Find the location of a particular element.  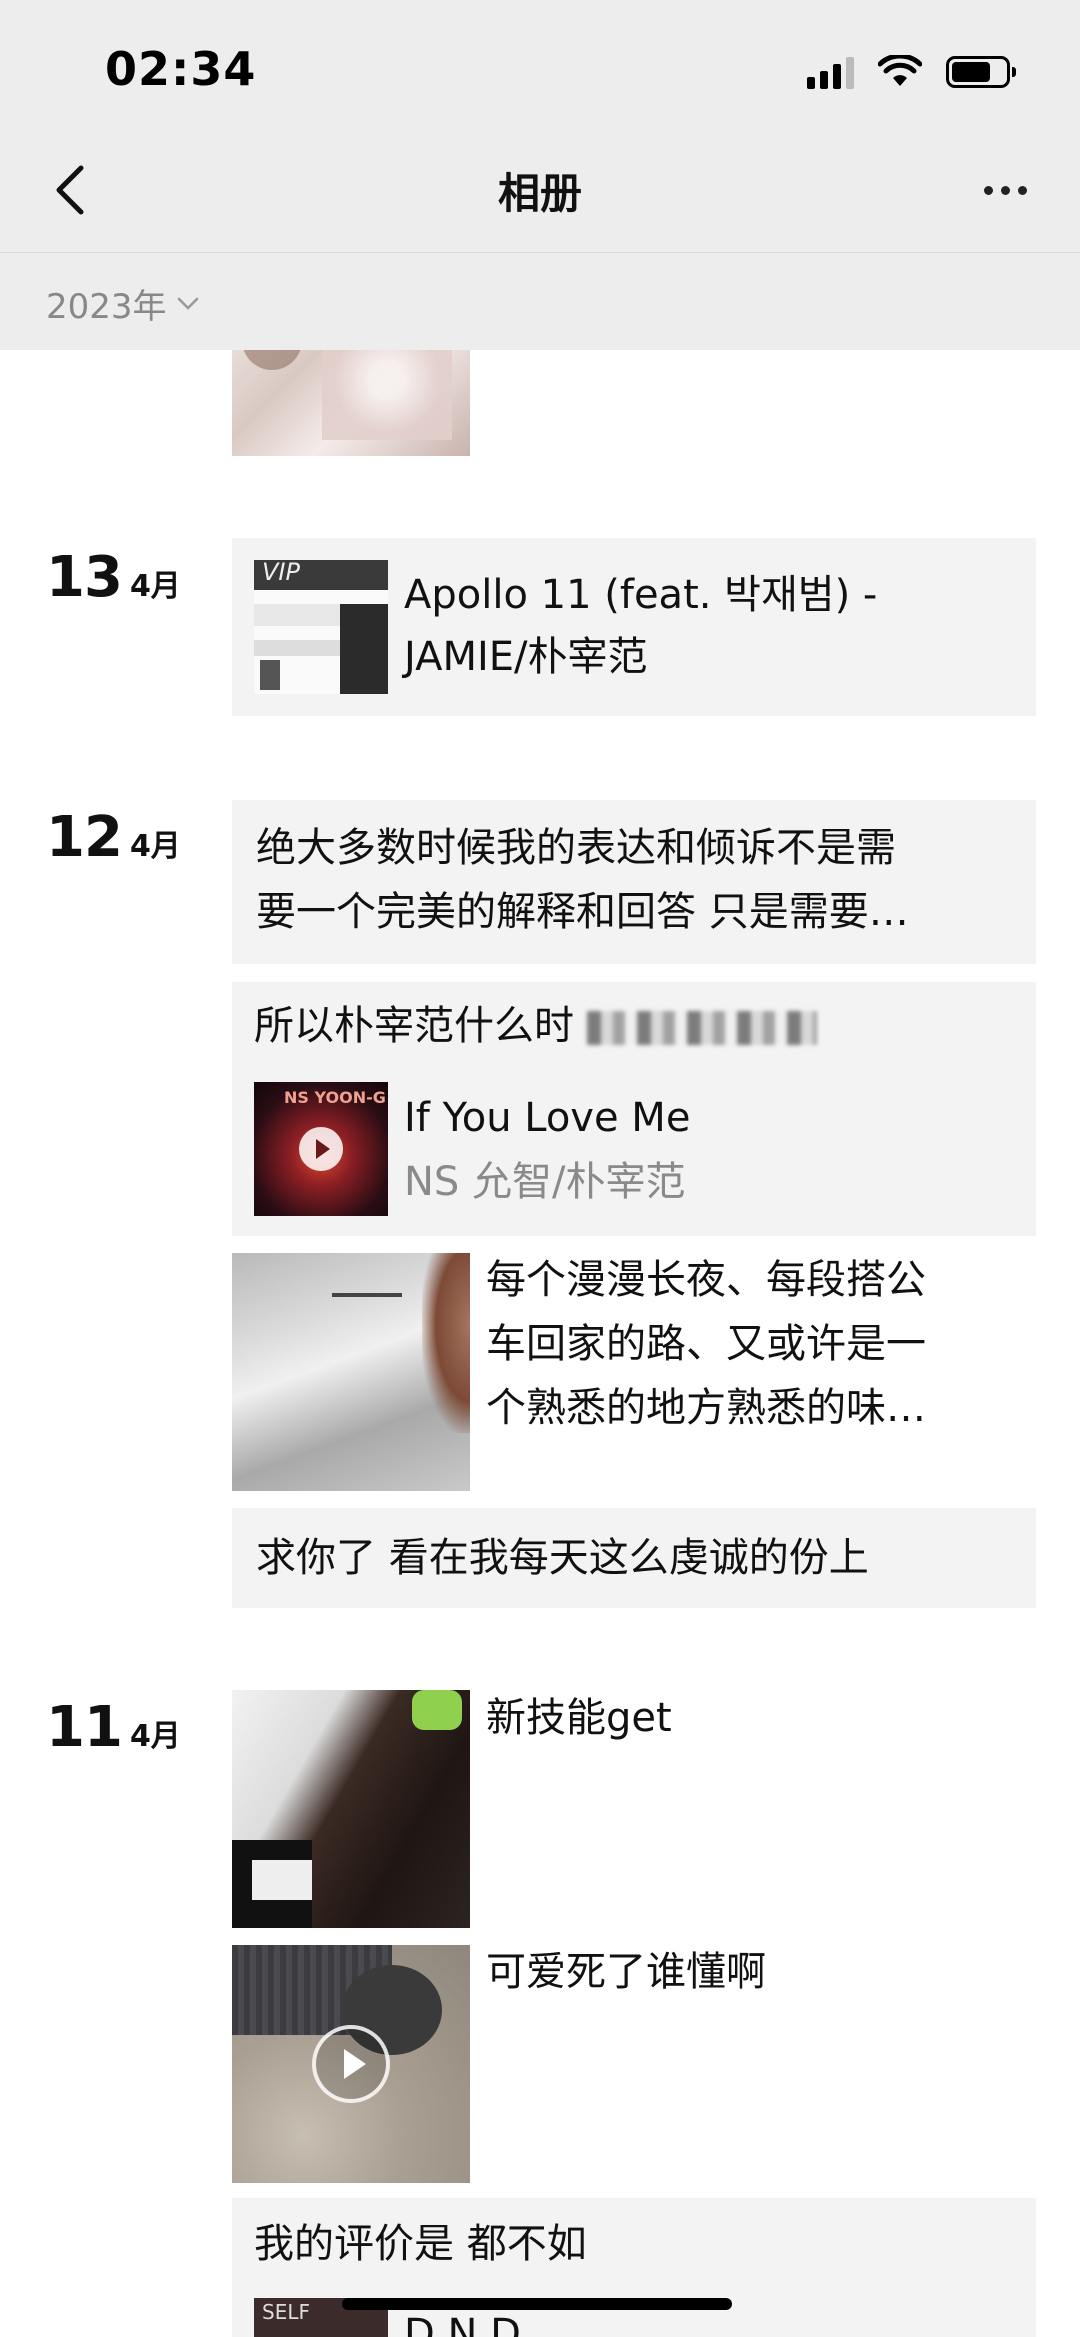

date-label: 11 4月 is located at coordinates (113, 1727).